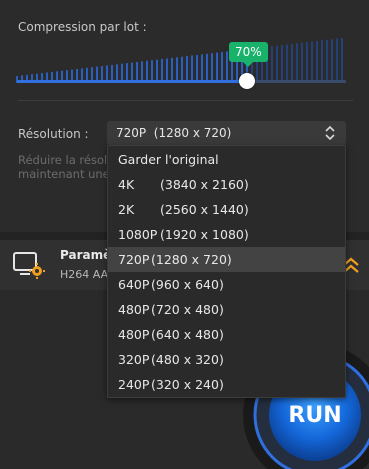  What do you see at coordinates (192, 133) in the screenshot?
I see `resolution-selected-dims: (1280 x 720)` at bounding box center [192, 133].